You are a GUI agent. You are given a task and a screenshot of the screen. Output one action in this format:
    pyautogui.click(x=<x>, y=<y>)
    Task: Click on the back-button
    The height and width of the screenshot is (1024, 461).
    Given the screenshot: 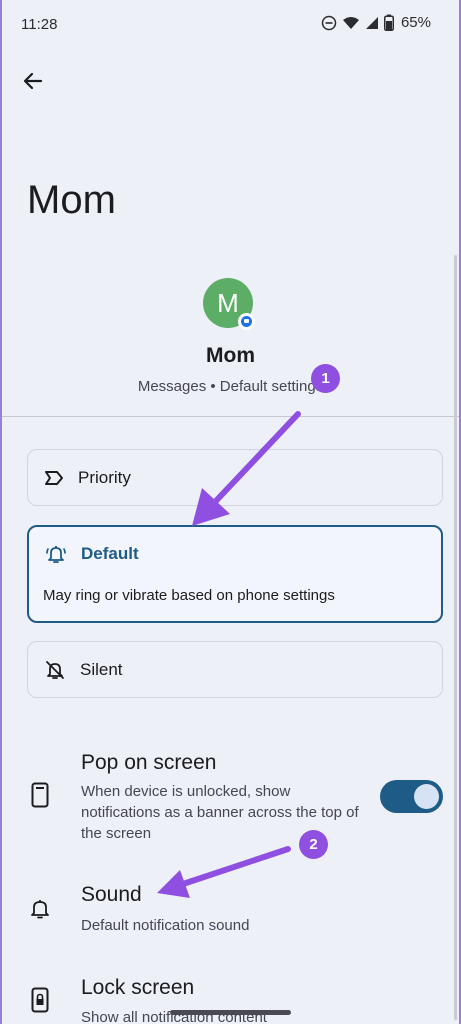 What is the action you would take?
    pyautogui.click(x=33, y=81)
    